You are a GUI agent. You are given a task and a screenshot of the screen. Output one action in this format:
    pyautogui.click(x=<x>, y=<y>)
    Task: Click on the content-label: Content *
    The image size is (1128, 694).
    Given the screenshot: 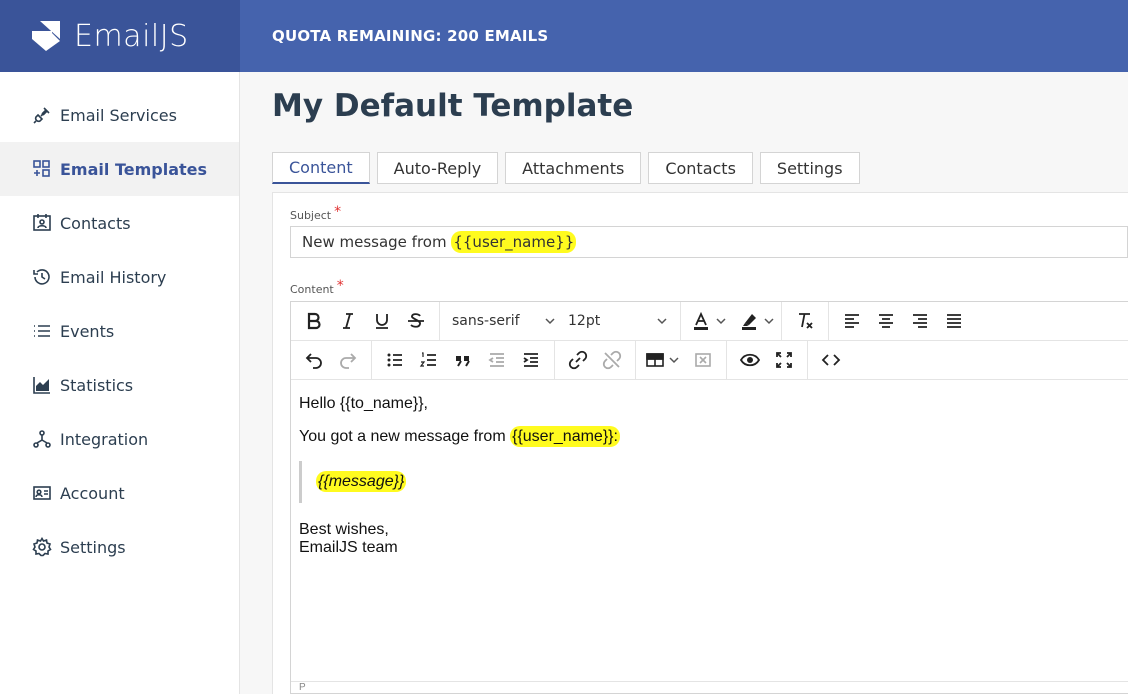 What is the action you would take?
    pyautogui.click(x=317, y=287)
    